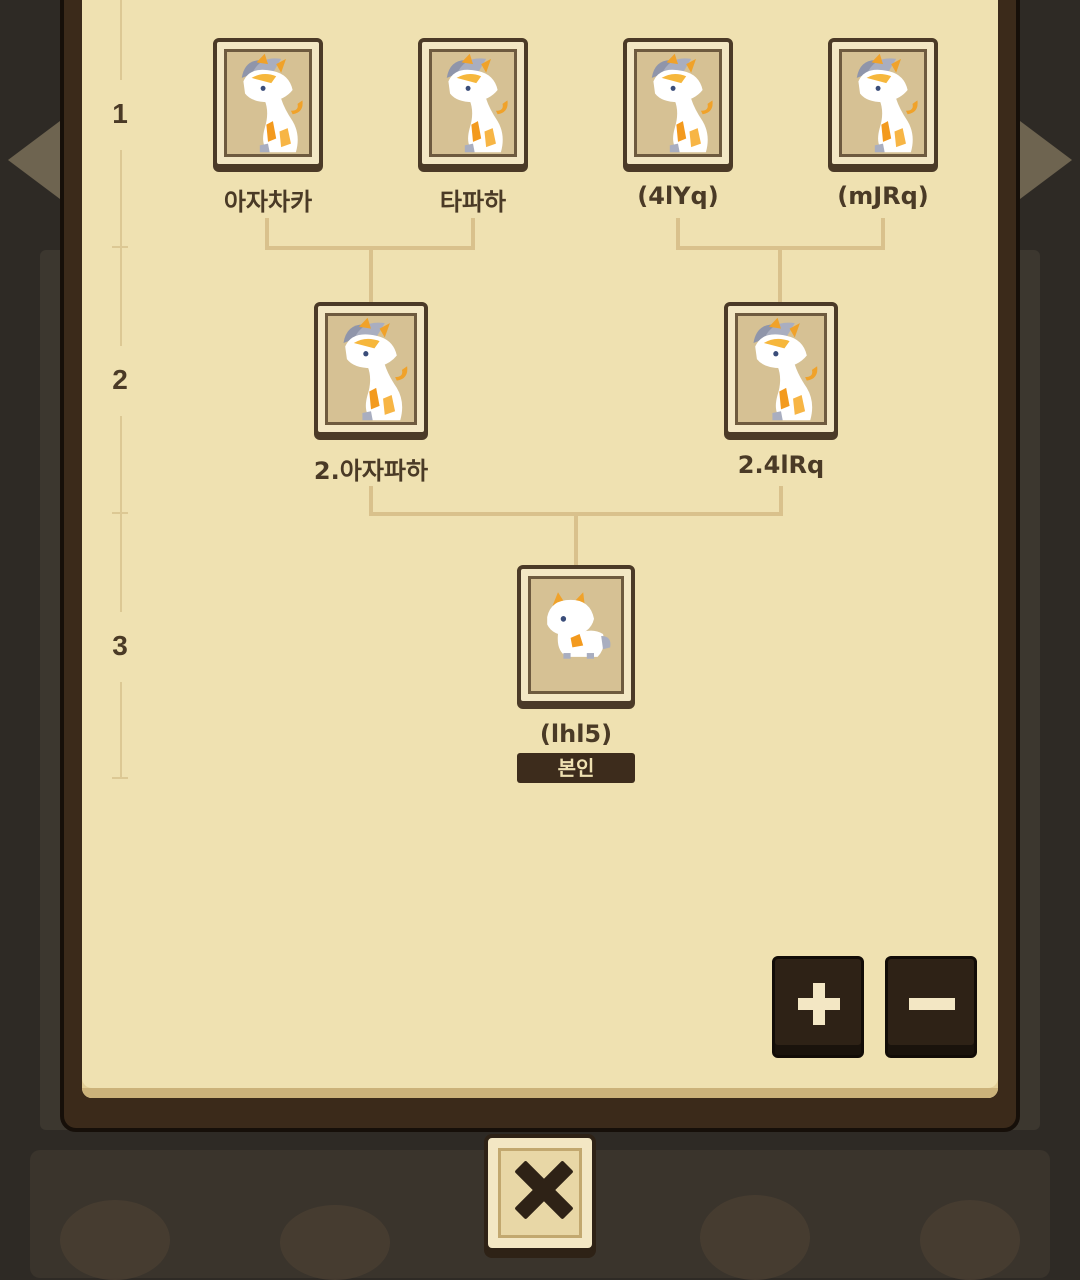 This screenshot has width=1080, height=1280. Describe the element at coordinates (818, 1007) in the screenshot. I see `zoom-in-button` at that location.